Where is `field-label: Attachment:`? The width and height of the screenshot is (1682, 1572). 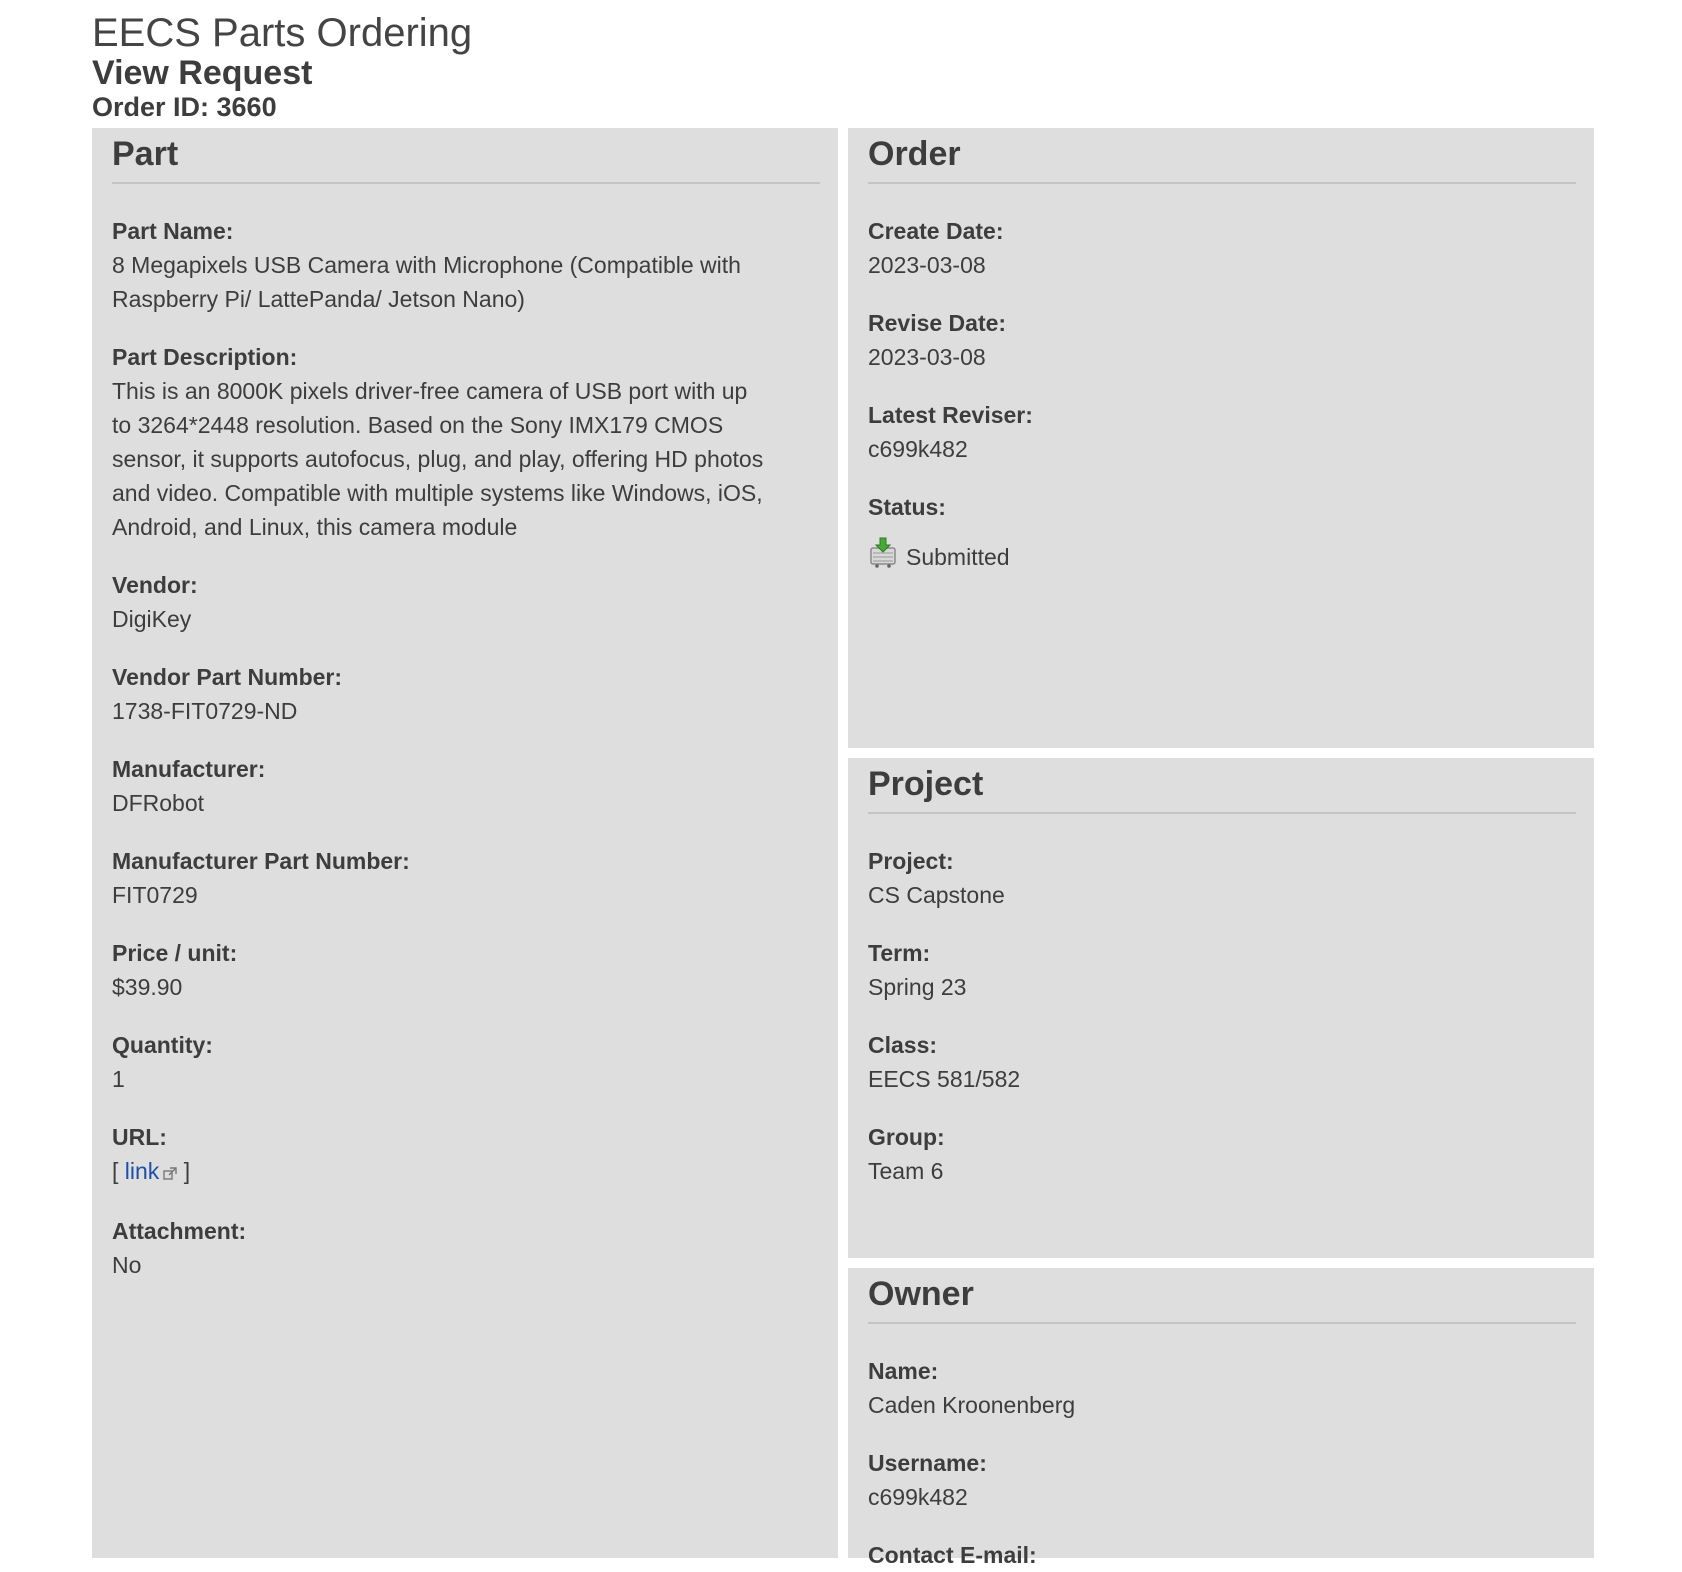
field-label: Attachment: is located at coordinates (179, 1231).